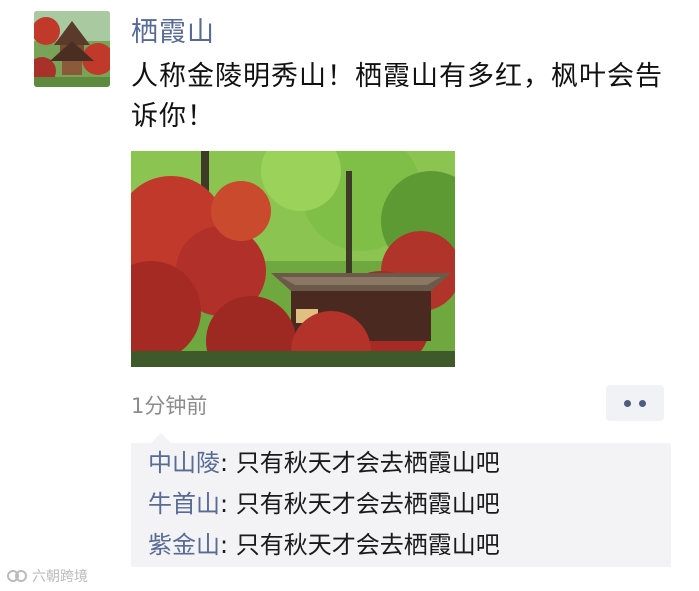  What do you see at coordinates (161, 438) in the screenshot?
I see `comments-pointer` at bounding box center [161, 438].